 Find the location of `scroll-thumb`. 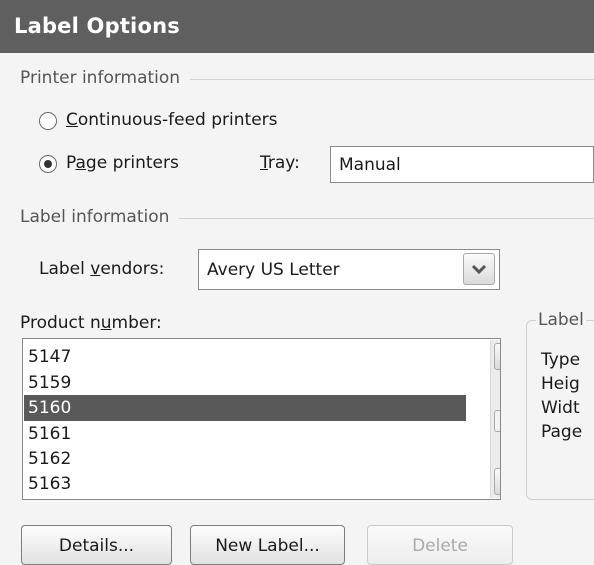

scroll-thumb is located at coordinates (497, 421).